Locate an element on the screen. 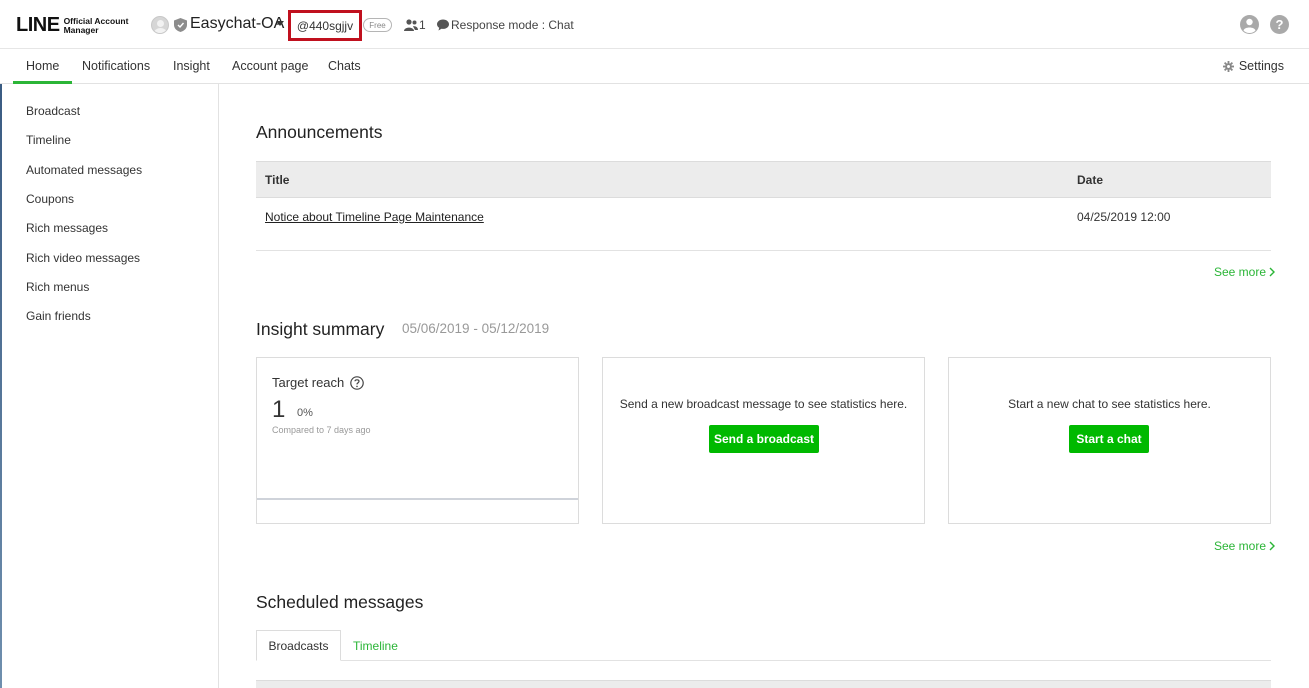 The height and width of the screenshot is (688, 1309). question-circle-icon is located at coordinates (357, 382).